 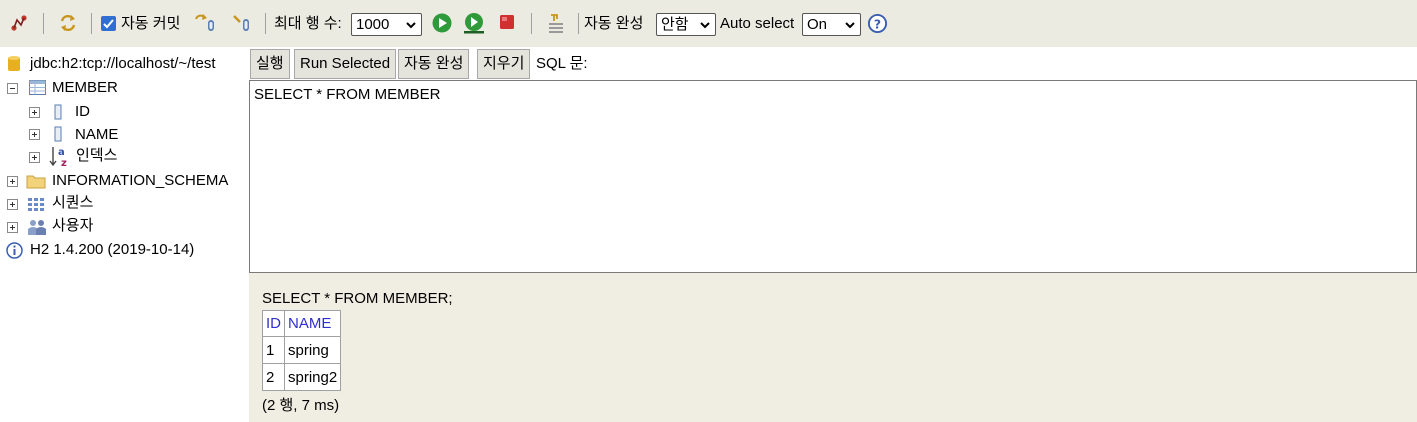 I want to click on svg-text: z, so click(x=64, y=162).